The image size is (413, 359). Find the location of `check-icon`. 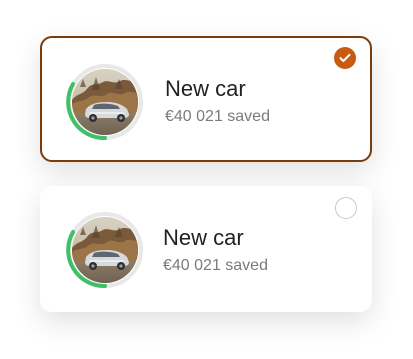

check-icon is located at coordinates (345, 57).